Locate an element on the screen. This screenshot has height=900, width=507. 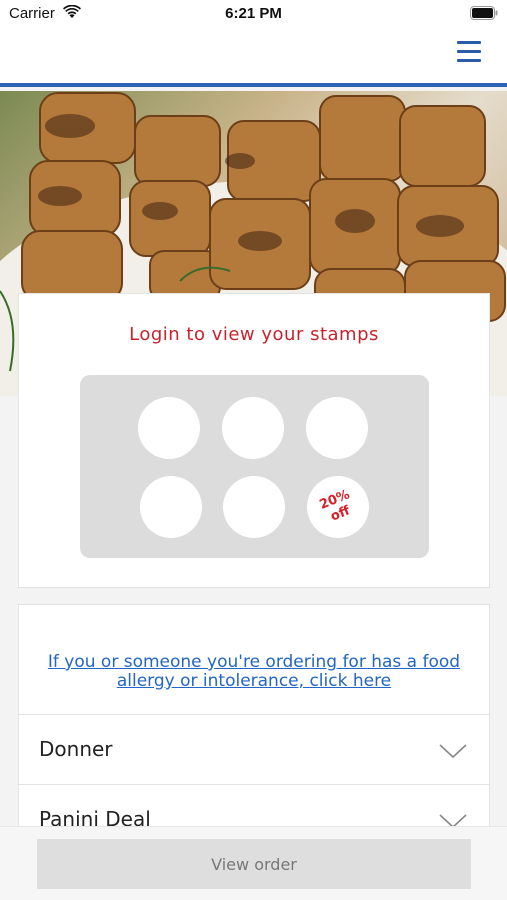
menu-category-label: Donner is located at coordinates (76, 749).